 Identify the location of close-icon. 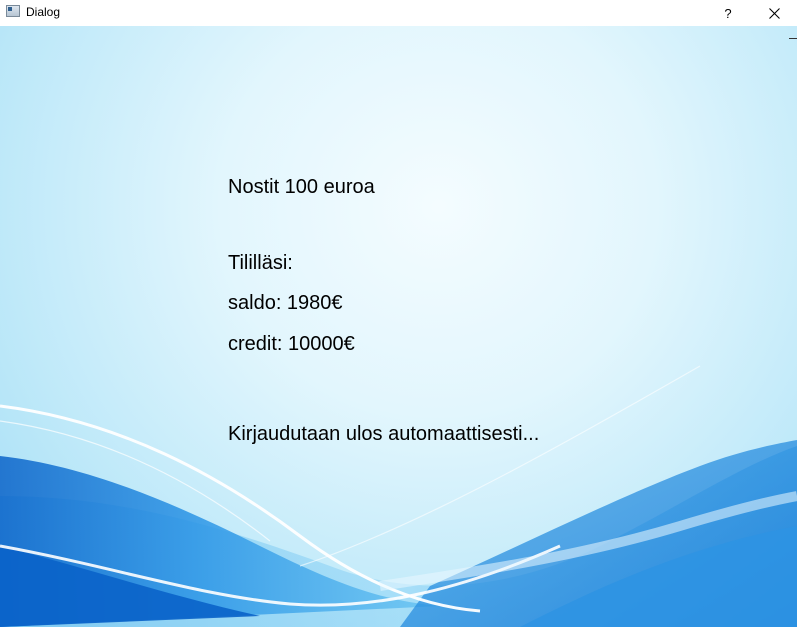
(774, 13).